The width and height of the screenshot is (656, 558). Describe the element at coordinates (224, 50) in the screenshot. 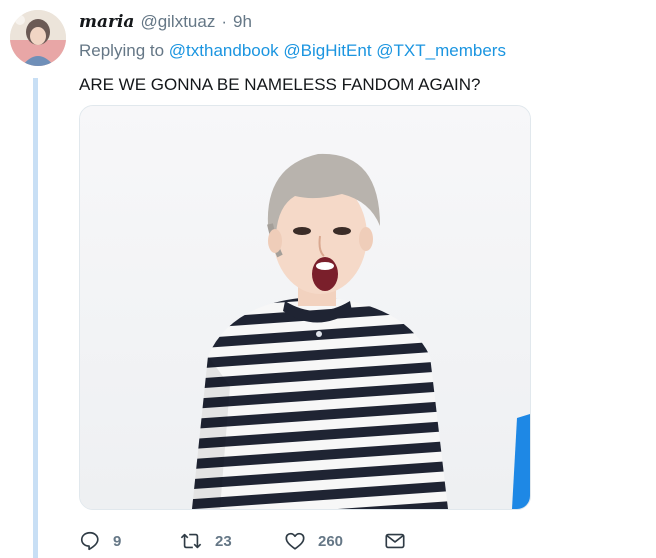

I see `mention-txthandbook: @txthandbook` at that location.